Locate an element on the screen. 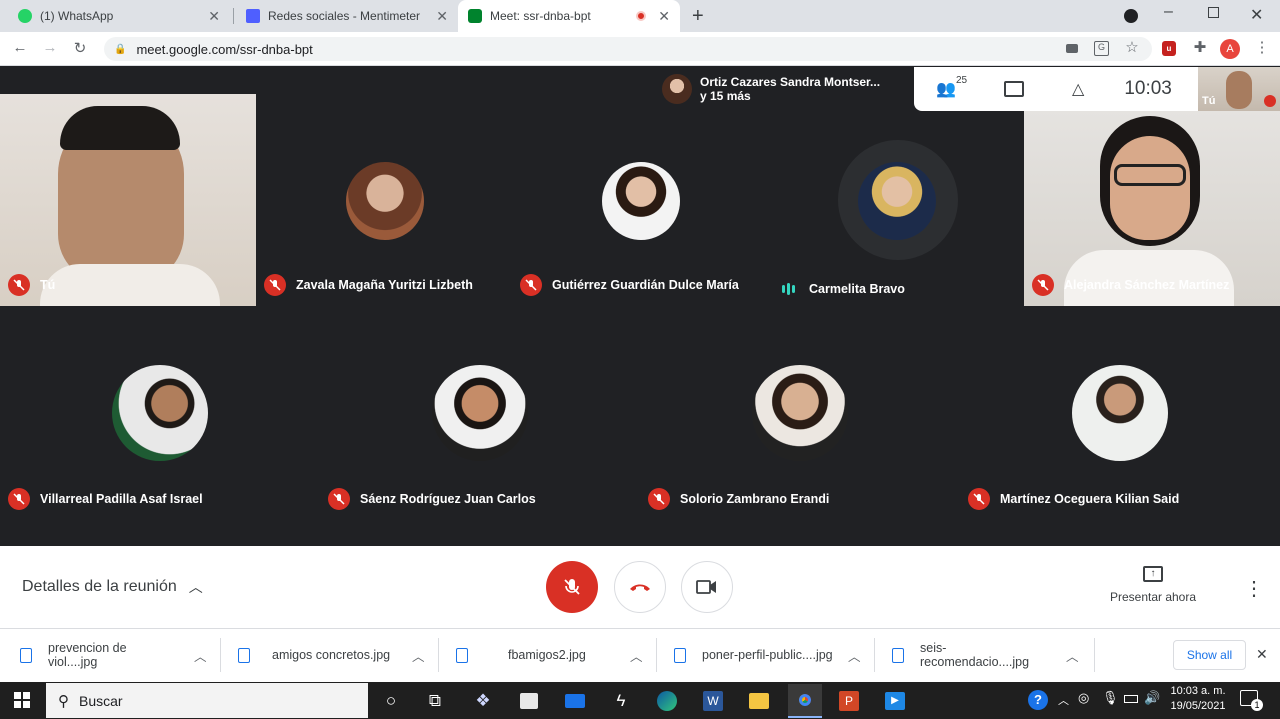 The image size is (1280, 719). lightning-app-icon: ϟ is located at coordinates (621, 701).